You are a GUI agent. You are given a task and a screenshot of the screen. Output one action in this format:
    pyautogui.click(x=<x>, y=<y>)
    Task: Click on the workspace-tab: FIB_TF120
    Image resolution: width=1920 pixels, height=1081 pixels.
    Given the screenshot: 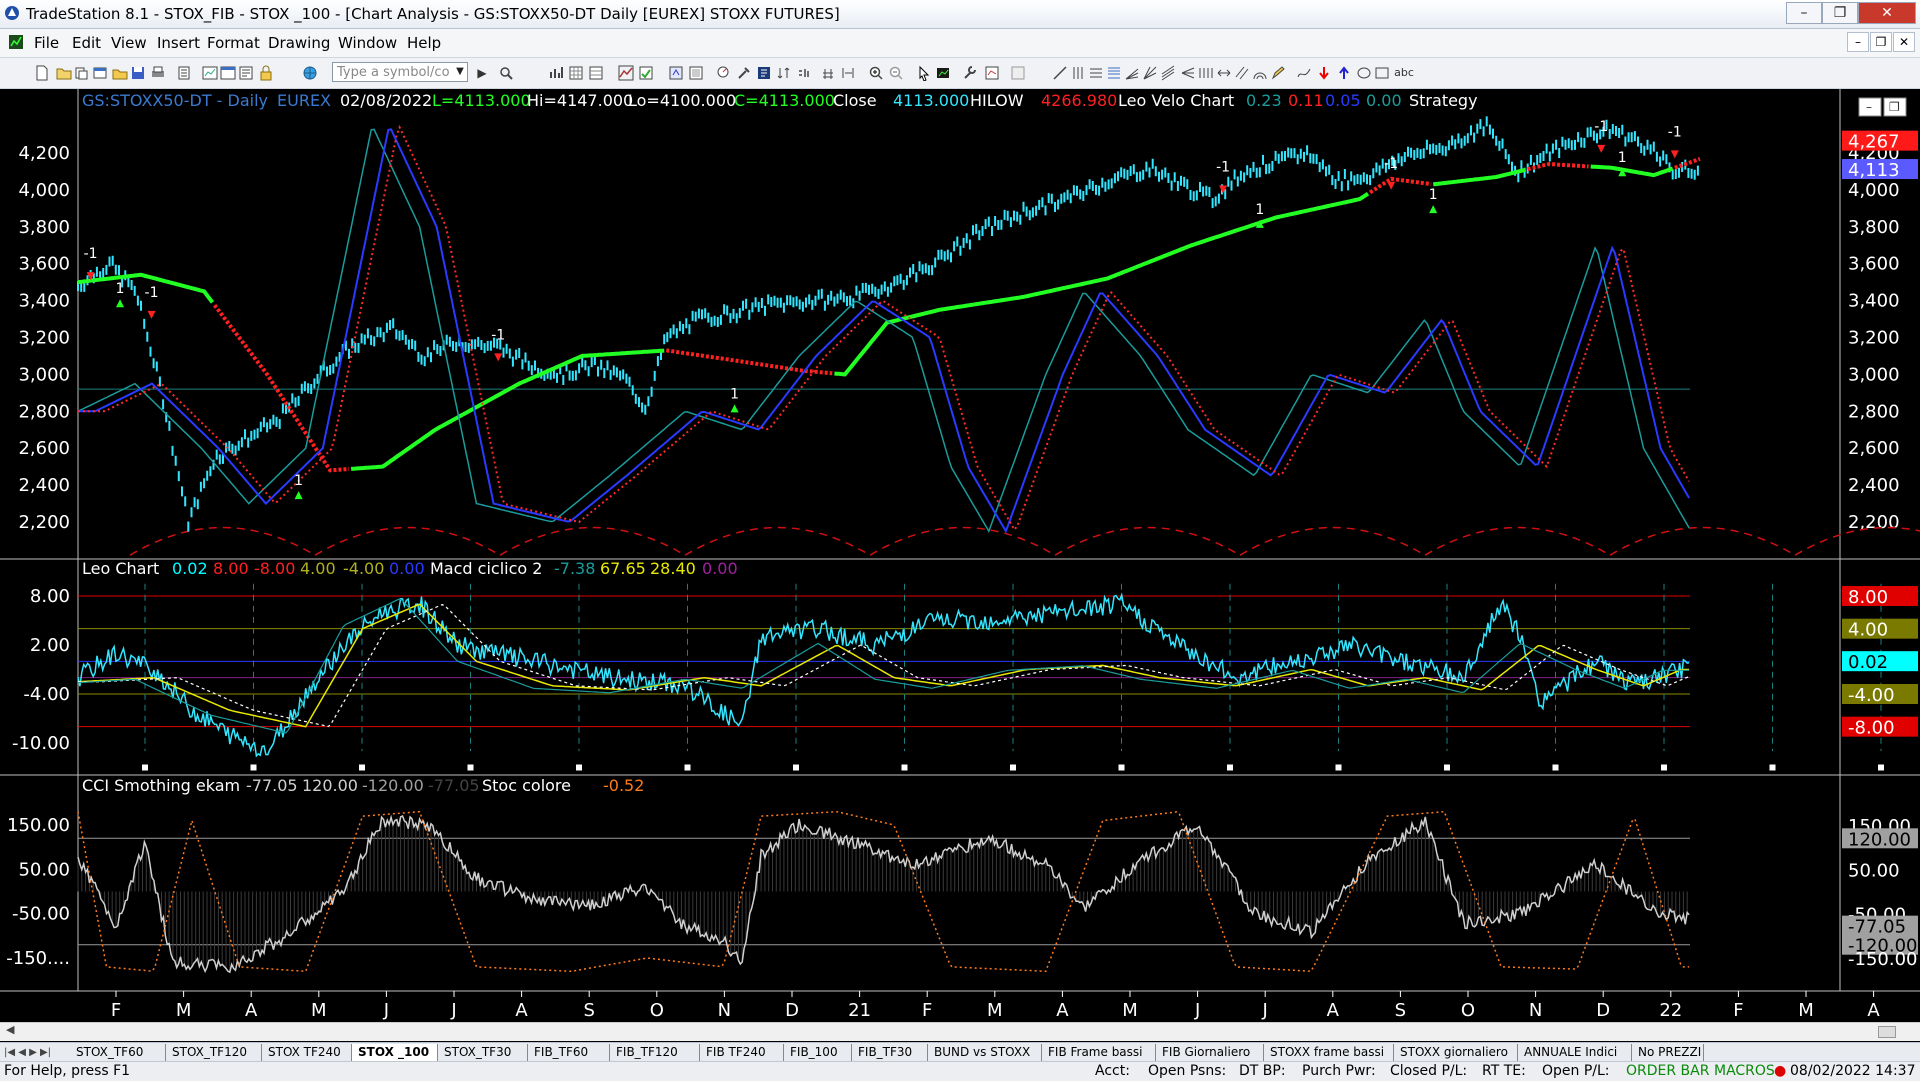 What is the action you would take?
    pyautogui.click(x=655, y=1052)
    